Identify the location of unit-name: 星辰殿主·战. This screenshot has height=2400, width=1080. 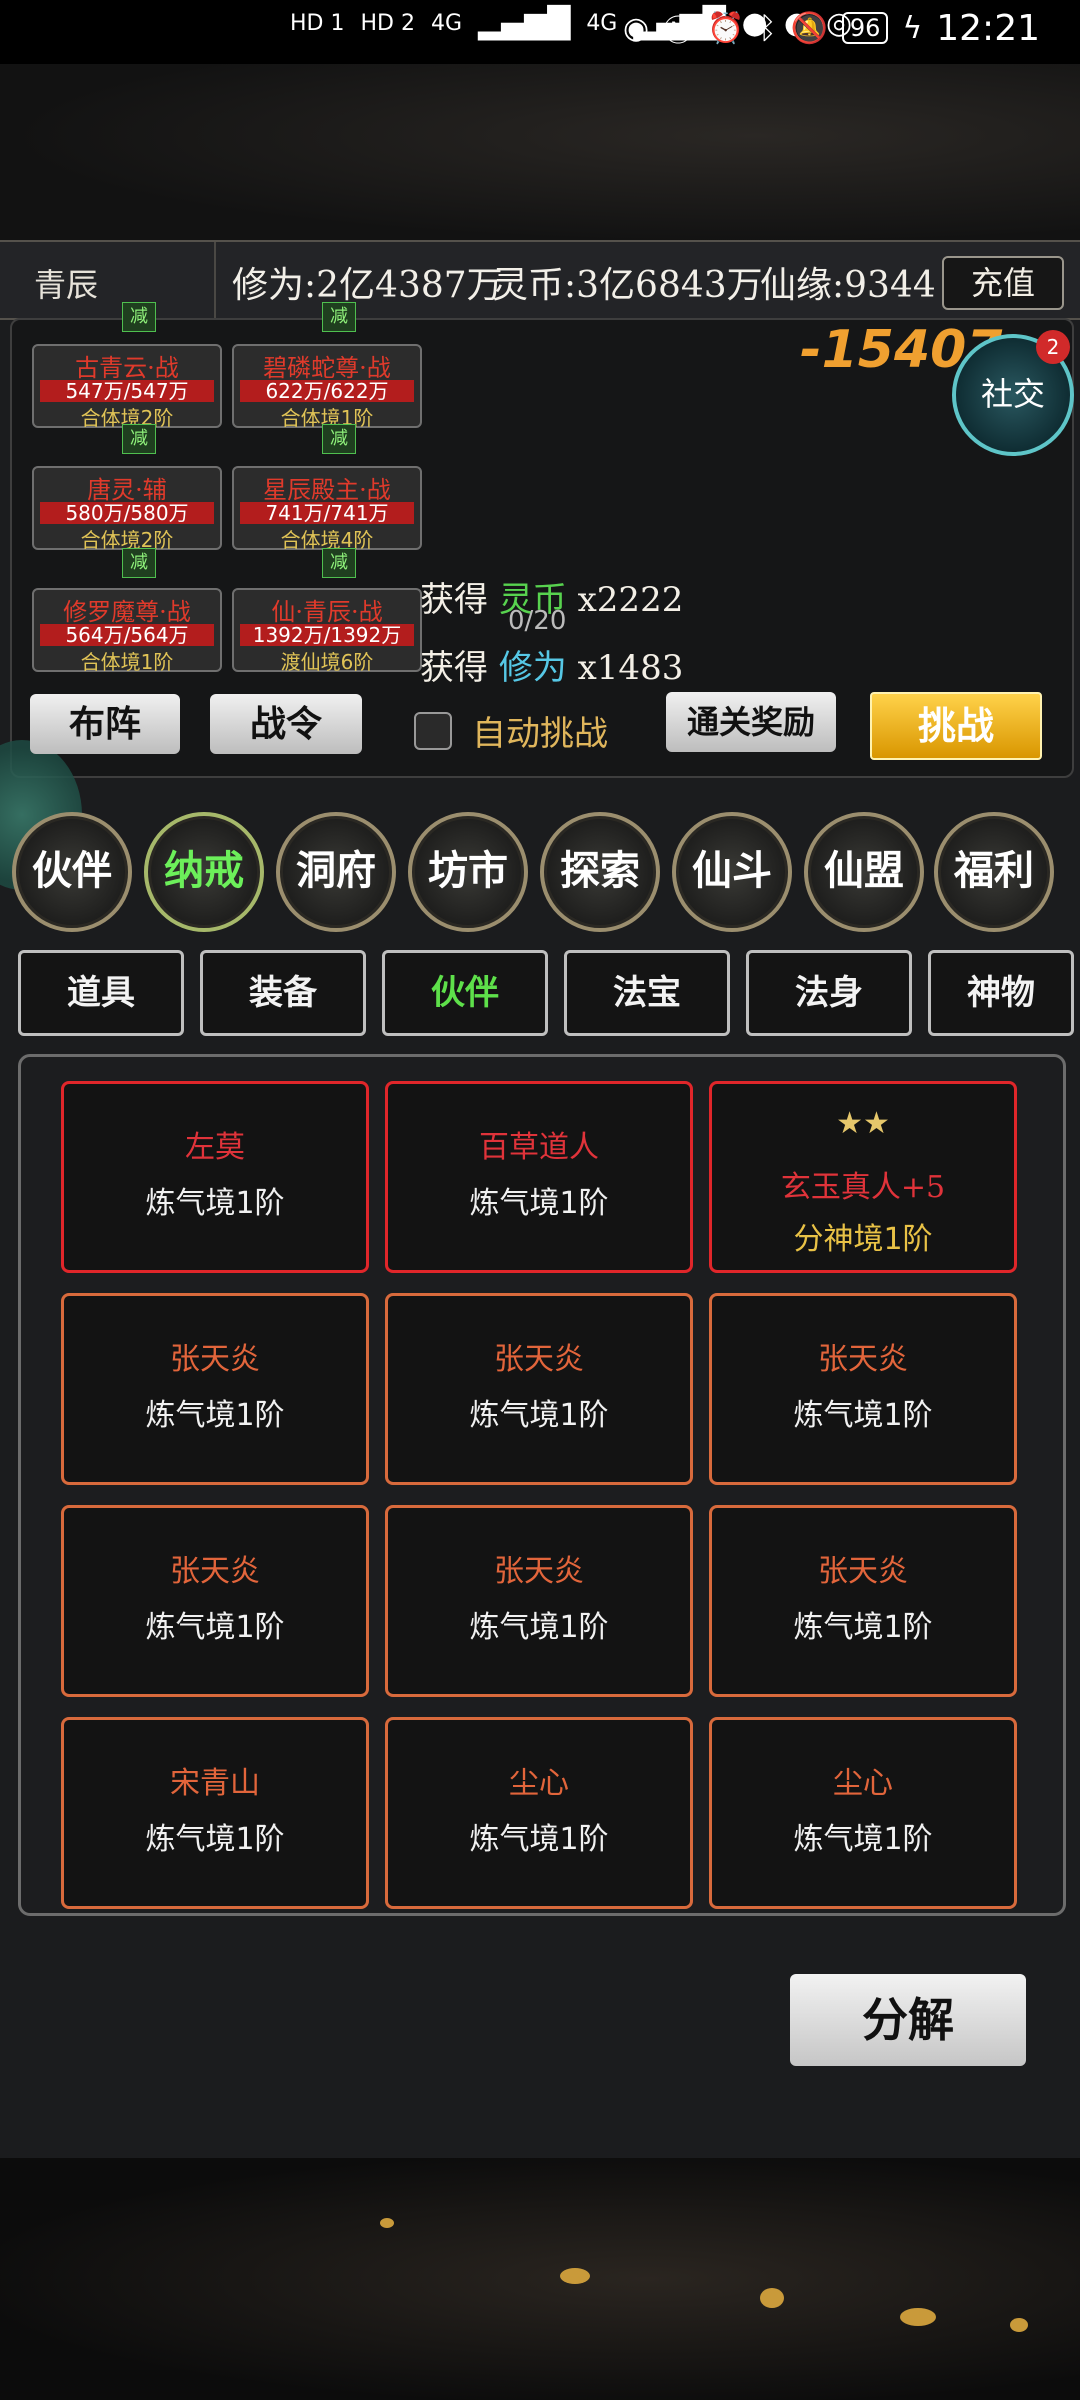
(327, 490).